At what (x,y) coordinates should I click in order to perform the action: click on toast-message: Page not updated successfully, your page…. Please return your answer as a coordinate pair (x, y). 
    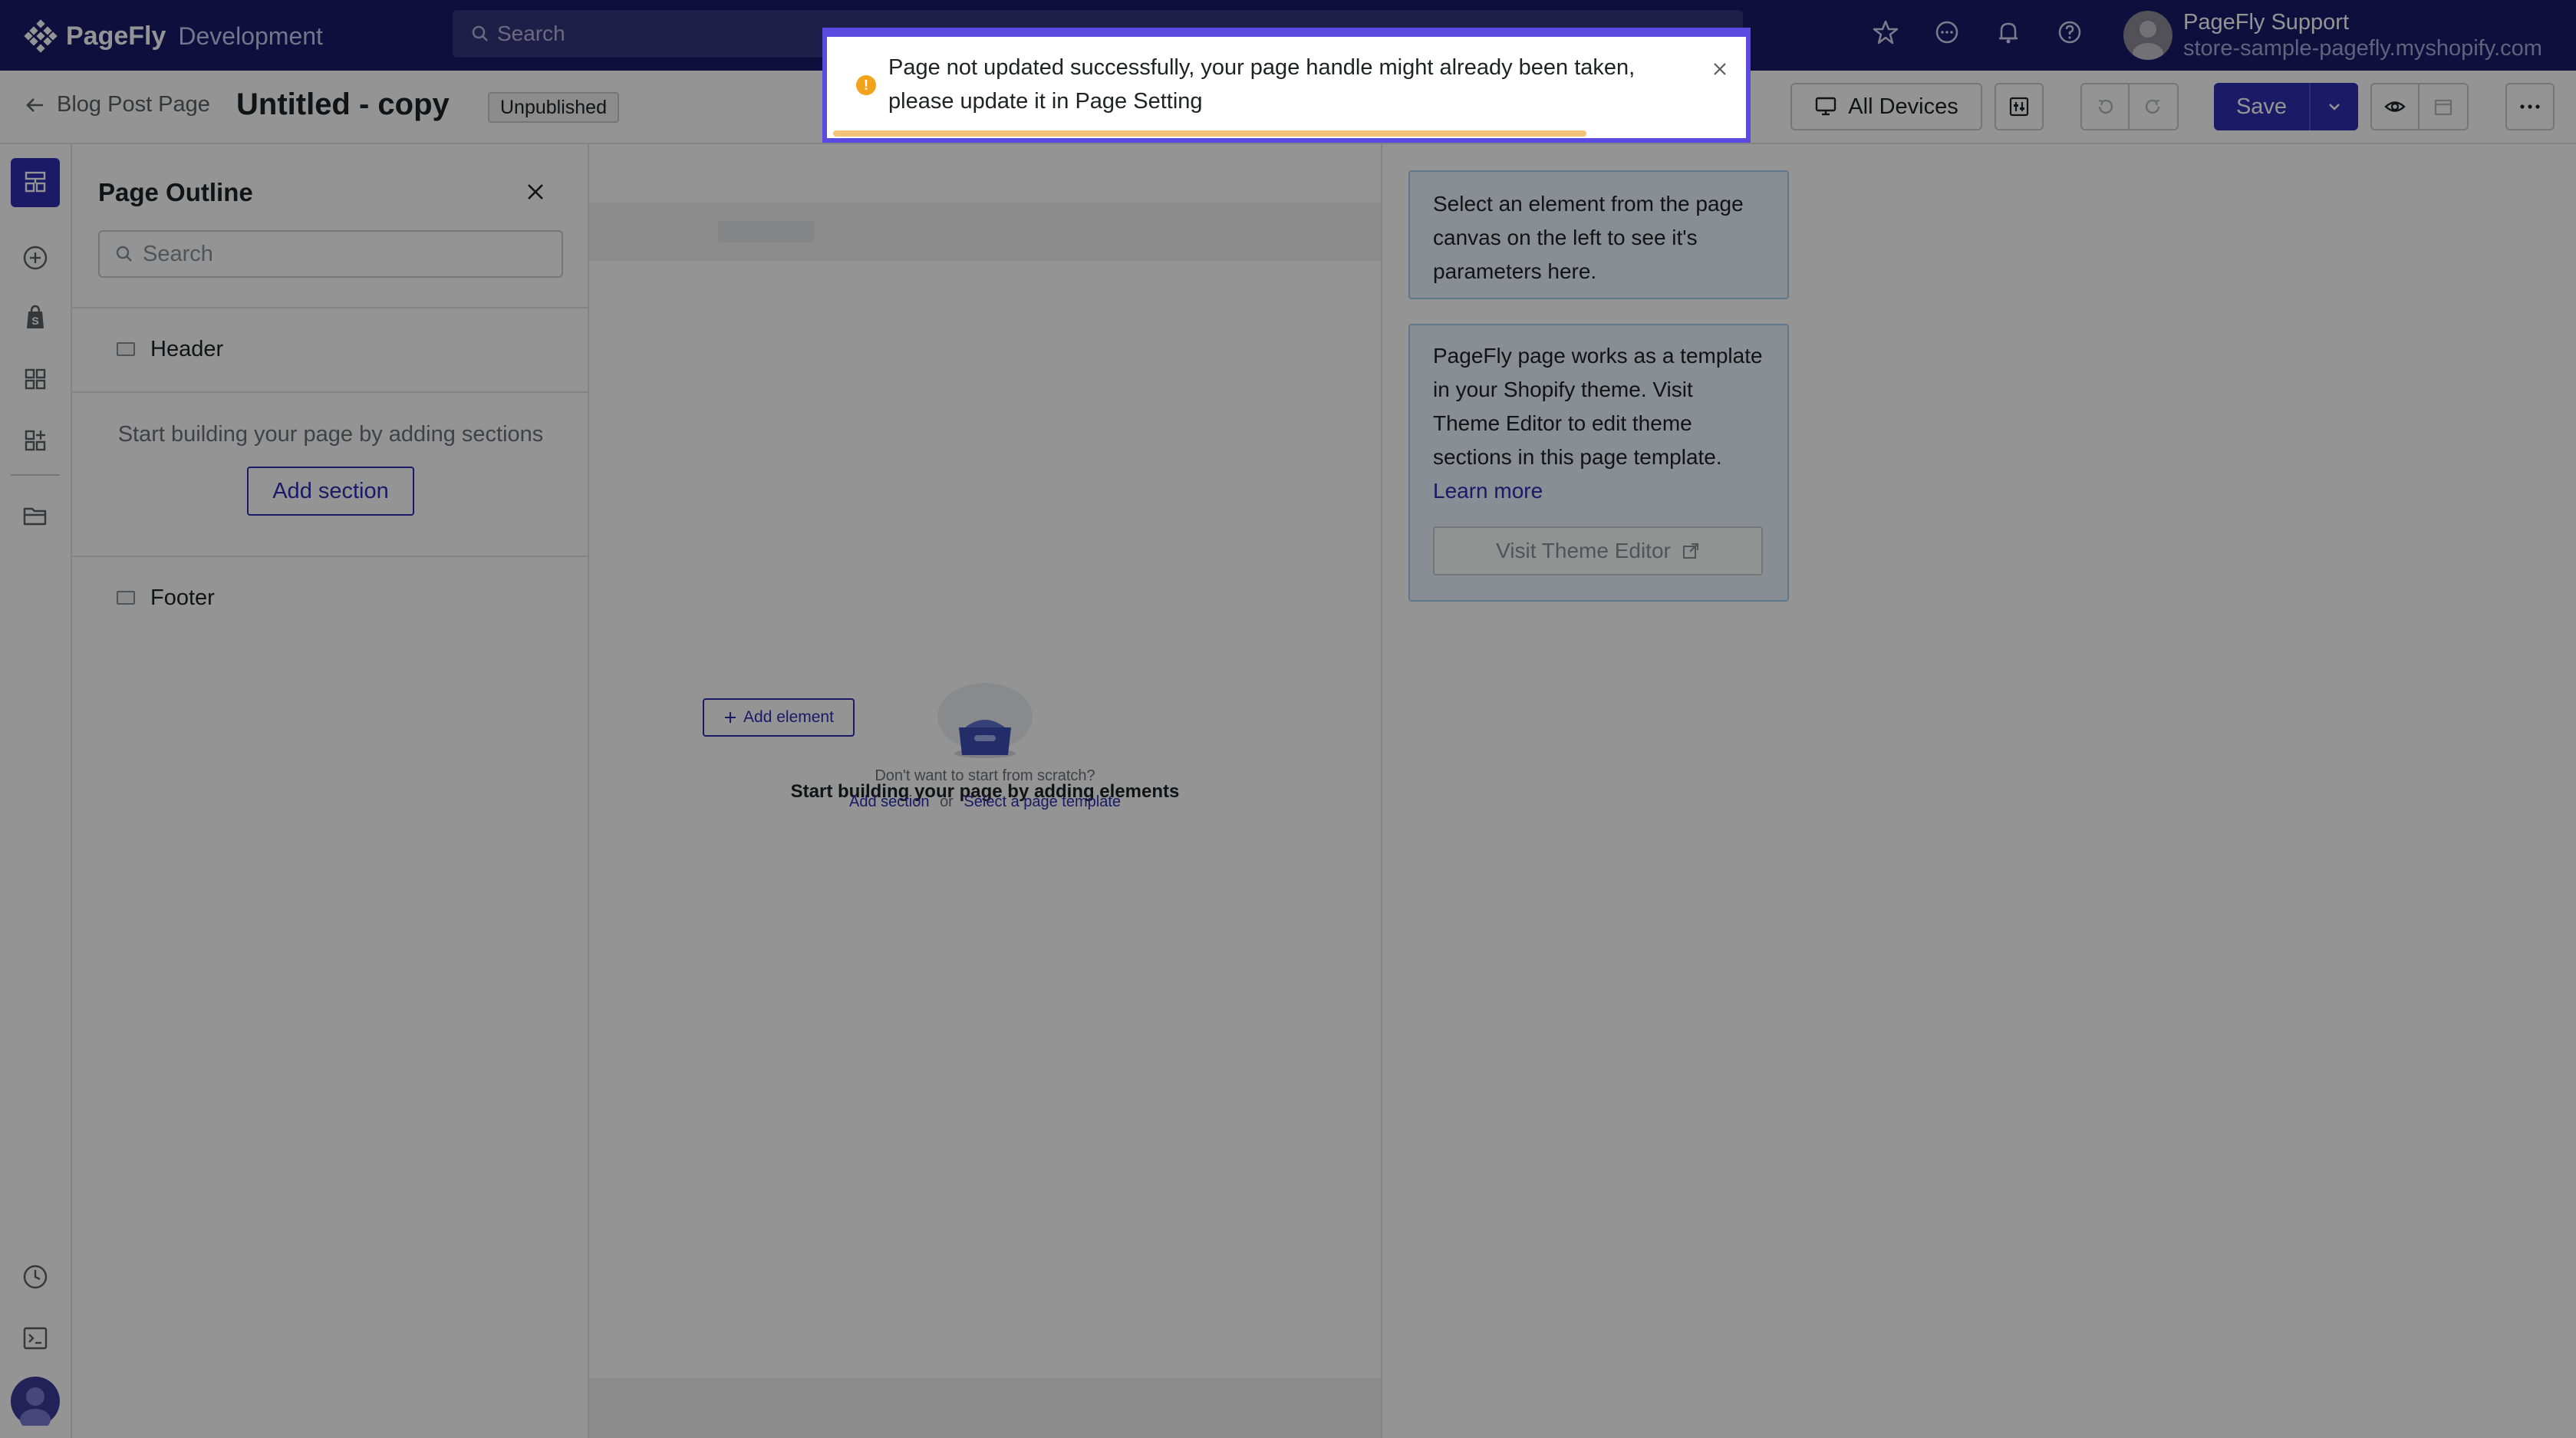
    Looking at the image, I should click on (1262, 84).